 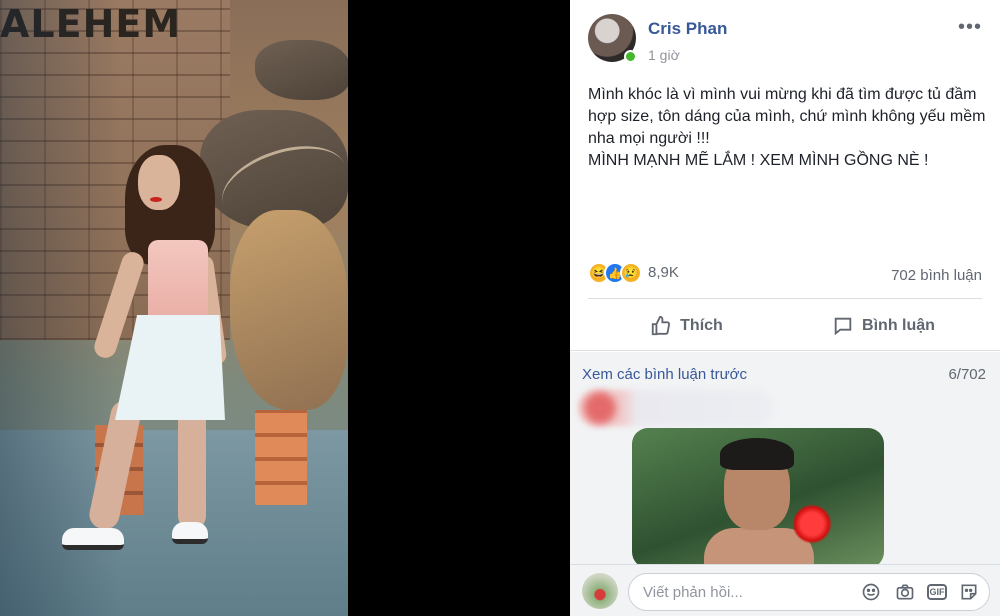 I want to click on sad-reaction-icon: 😢, so click(x=631, y=273).